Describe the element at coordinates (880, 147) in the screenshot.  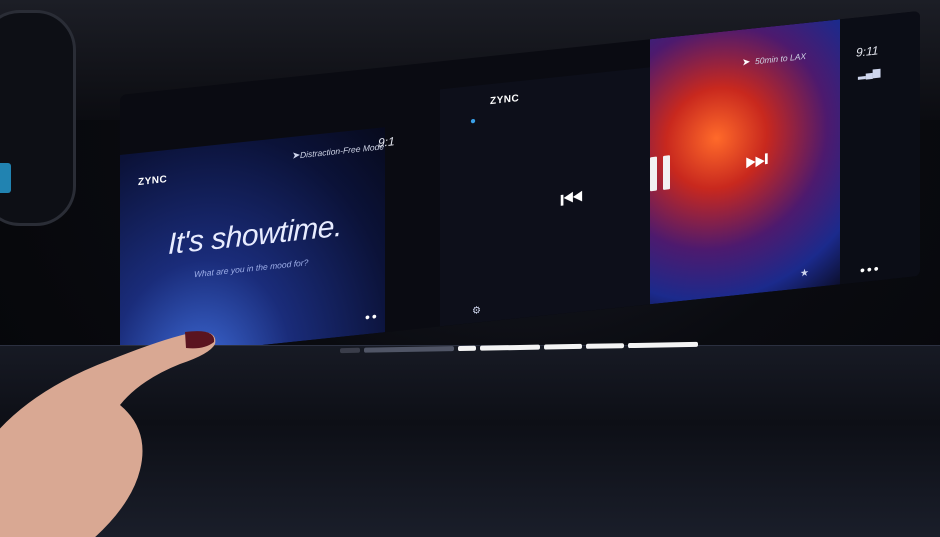
I see `status-strip: 9:11 ▂▄▆ •••` at that location.